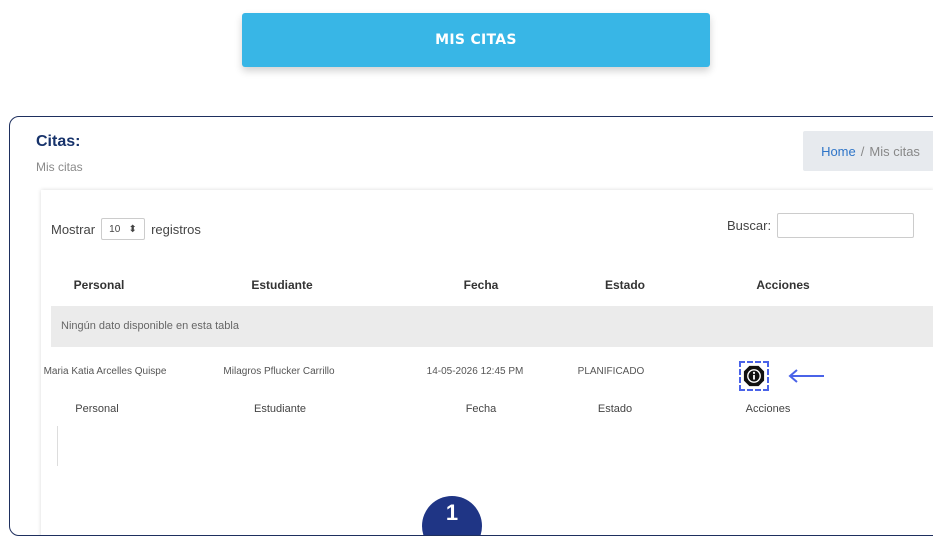 The height and width of the screenshot is (536, 933). Describe the element at coordinates (868, 151) in the screenshot. I see `breadcrumb: Home / Mis citas` at that location.